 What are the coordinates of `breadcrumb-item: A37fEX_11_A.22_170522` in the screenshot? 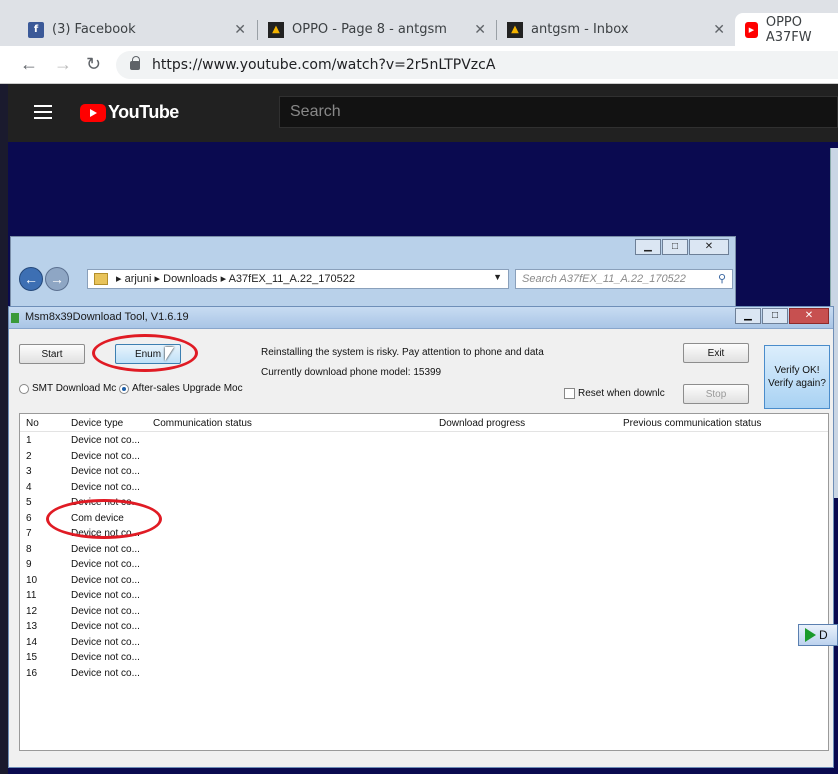 It's located at (292, 279).